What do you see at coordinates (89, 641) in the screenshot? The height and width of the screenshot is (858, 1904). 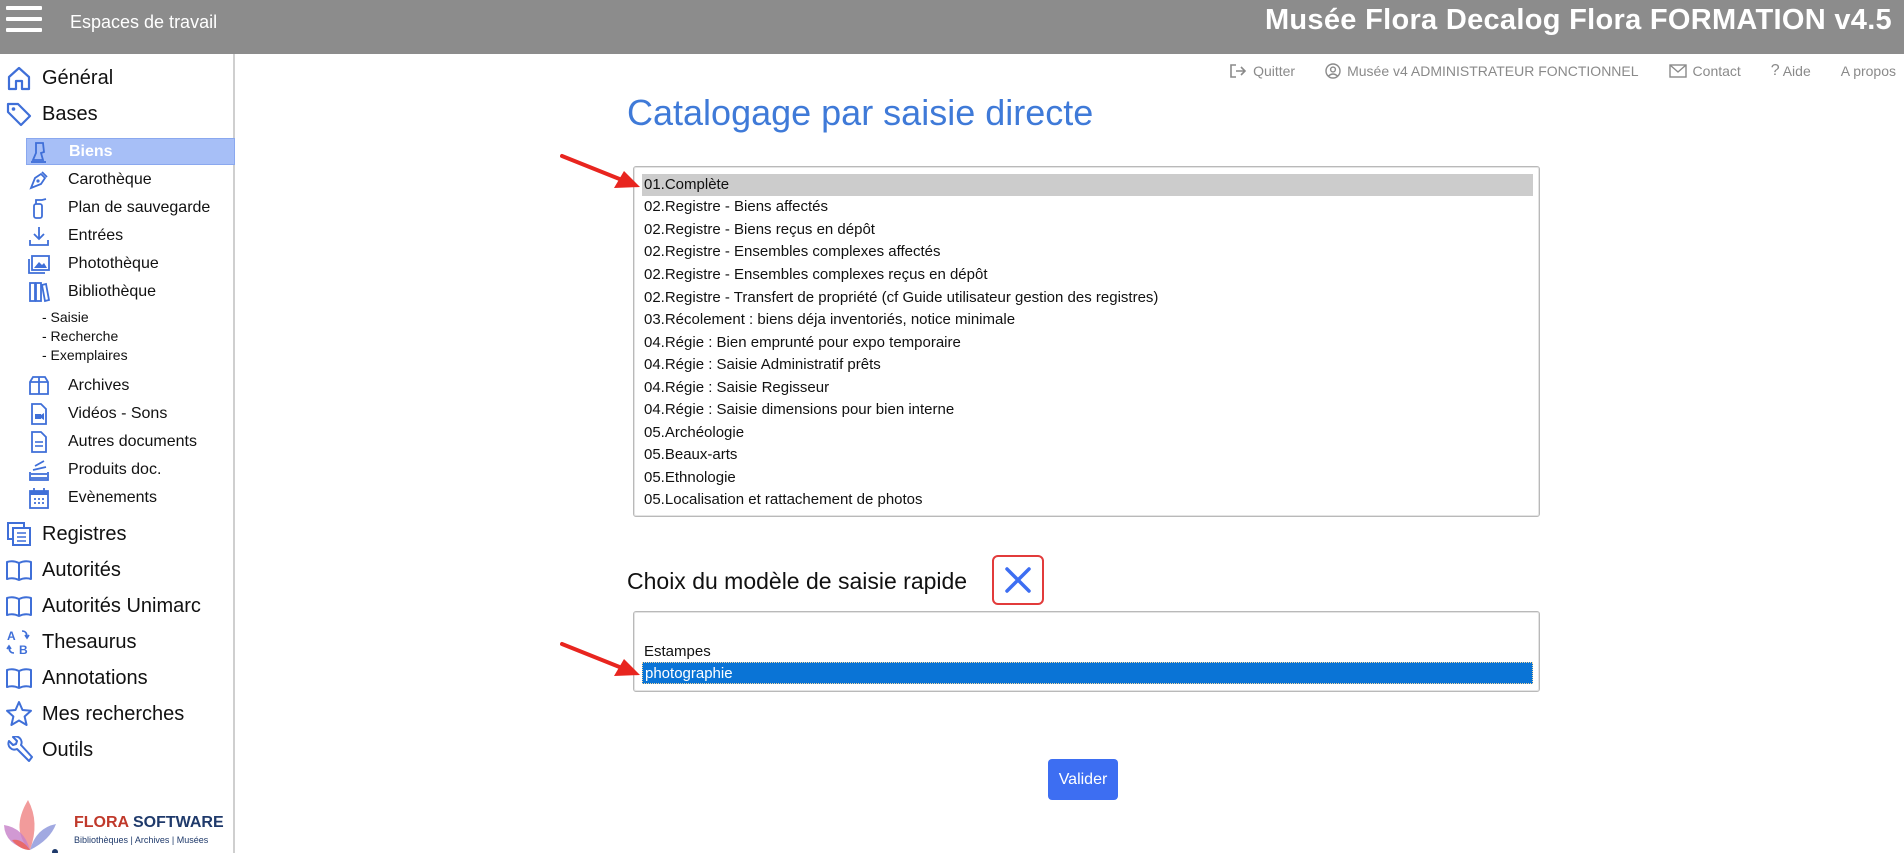 I see `nav-thesaurus-label: Thesaurus` at bounding box center [89, 641].